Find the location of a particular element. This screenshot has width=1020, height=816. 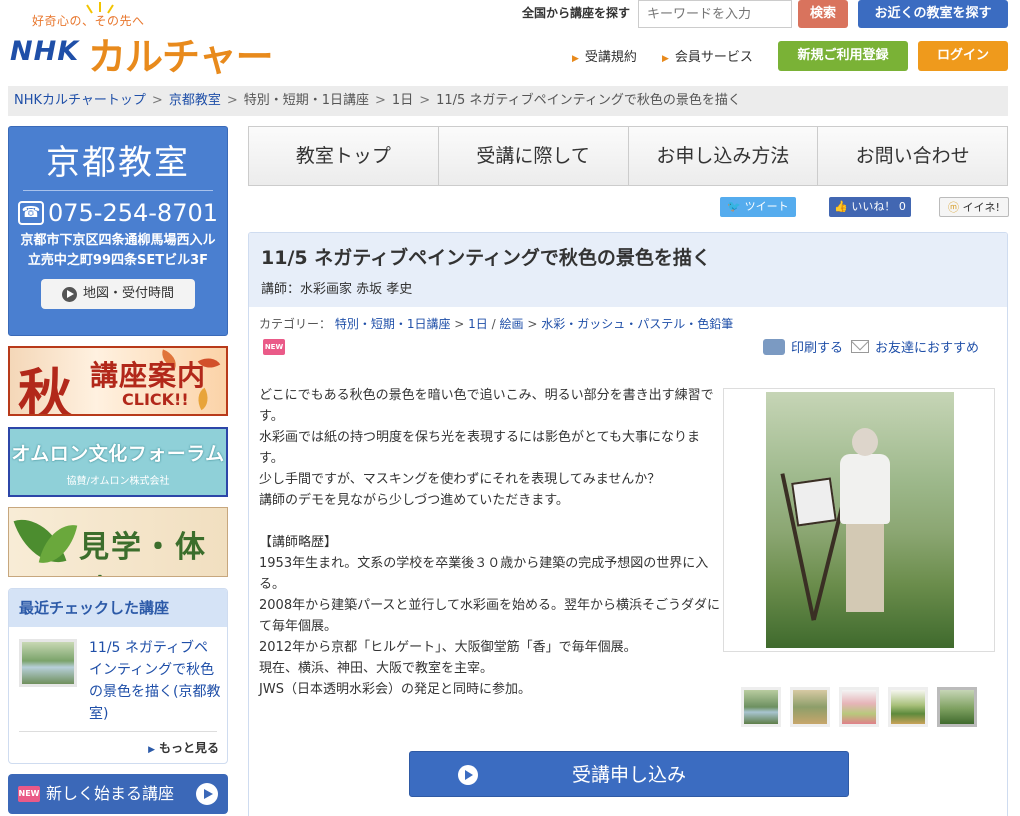

autumn-course-banner: 秋 講座案内 CLICK!! is located at coordinates (118, 381).